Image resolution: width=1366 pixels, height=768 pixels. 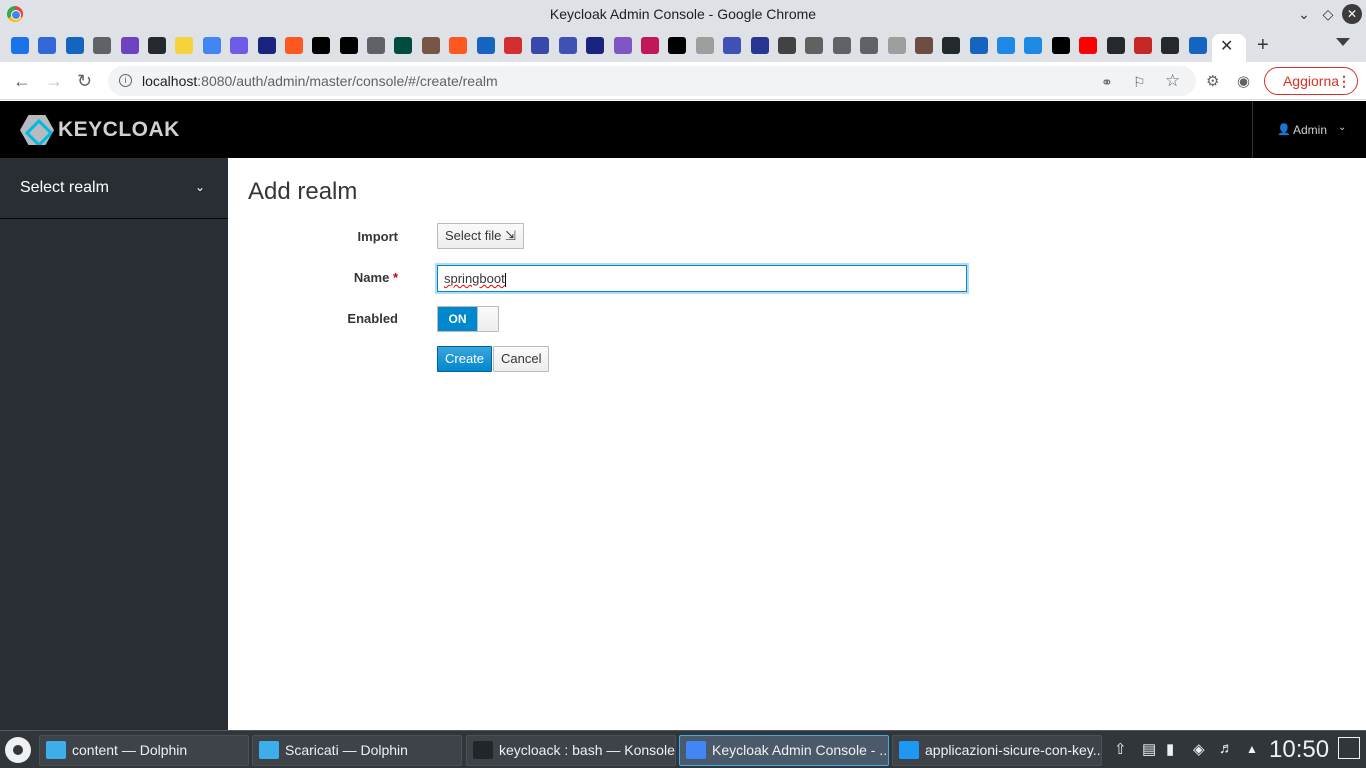 I want to click on volume-icon: ♬, so click(x=1226, y=748).